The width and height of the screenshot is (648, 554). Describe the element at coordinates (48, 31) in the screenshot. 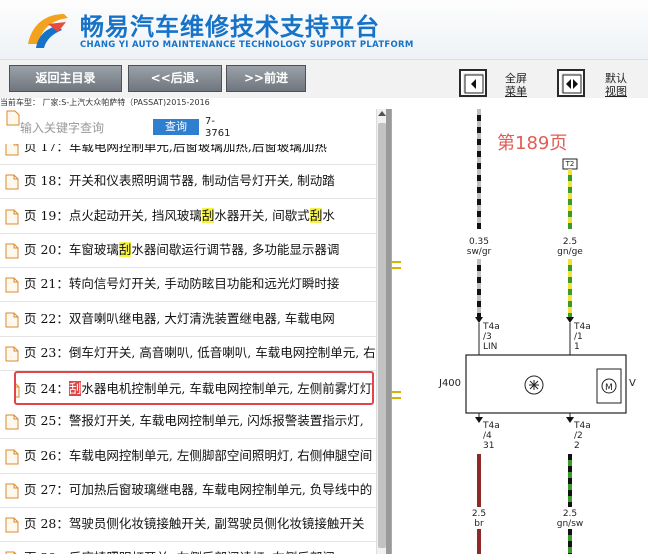

I see `logo-icon` at that location.